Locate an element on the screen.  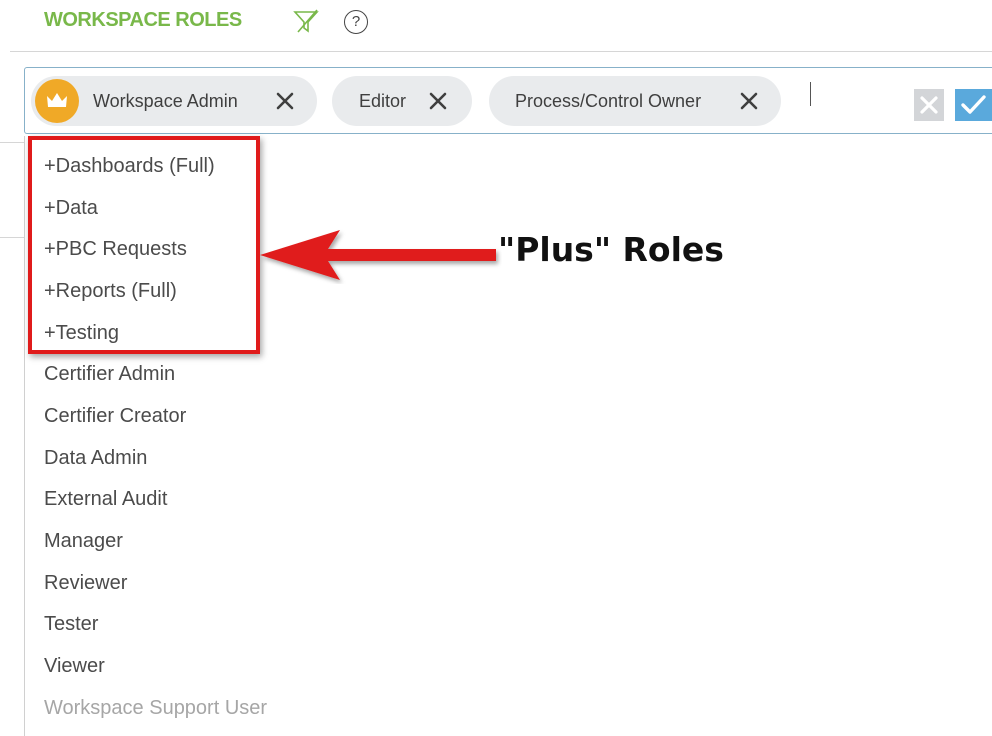
option-viewer: Viewer is located at coordinates (74, 666).